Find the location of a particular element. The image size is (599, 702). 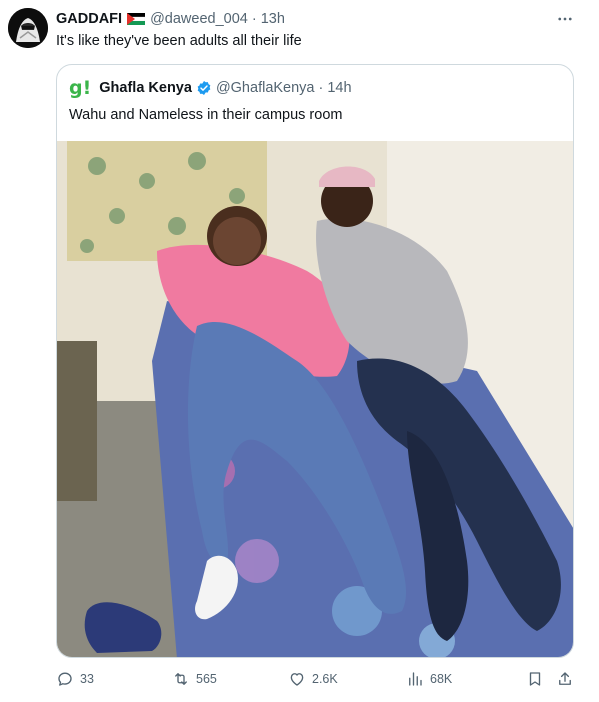

verified-badge-icon is located at coordinates (204, 88).